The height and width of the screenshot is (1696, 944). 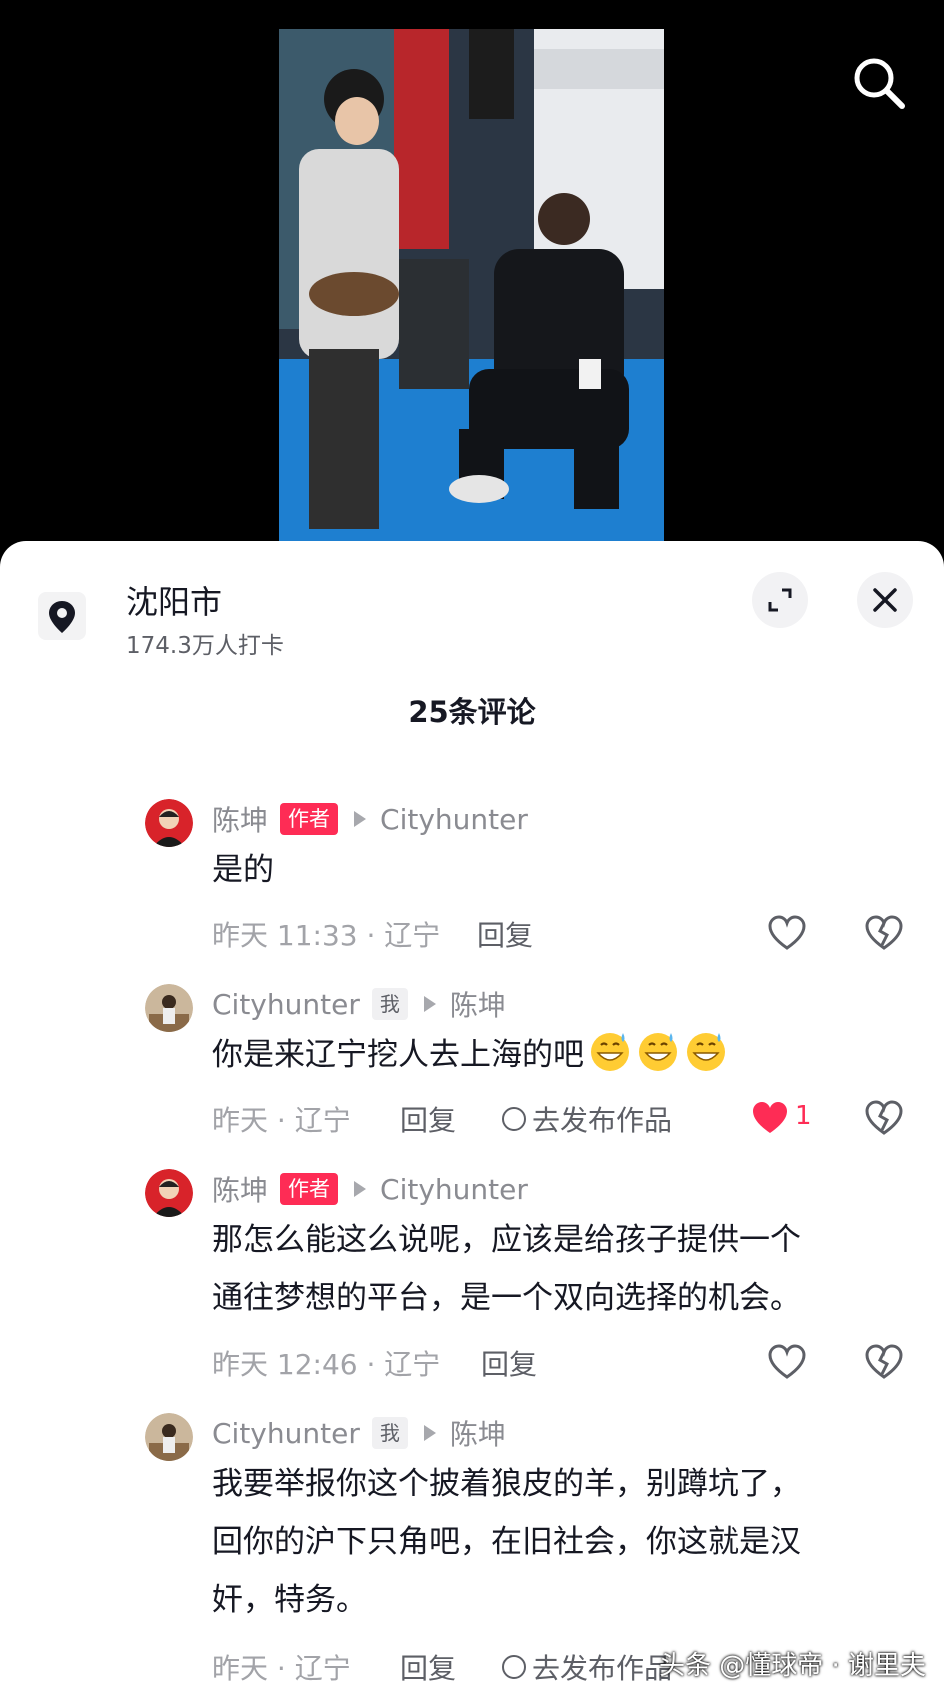 I want to click on comment-text-line: 那怎么能这么说呢，应该是给孩子提供一个, so click(x=506, y=1240).